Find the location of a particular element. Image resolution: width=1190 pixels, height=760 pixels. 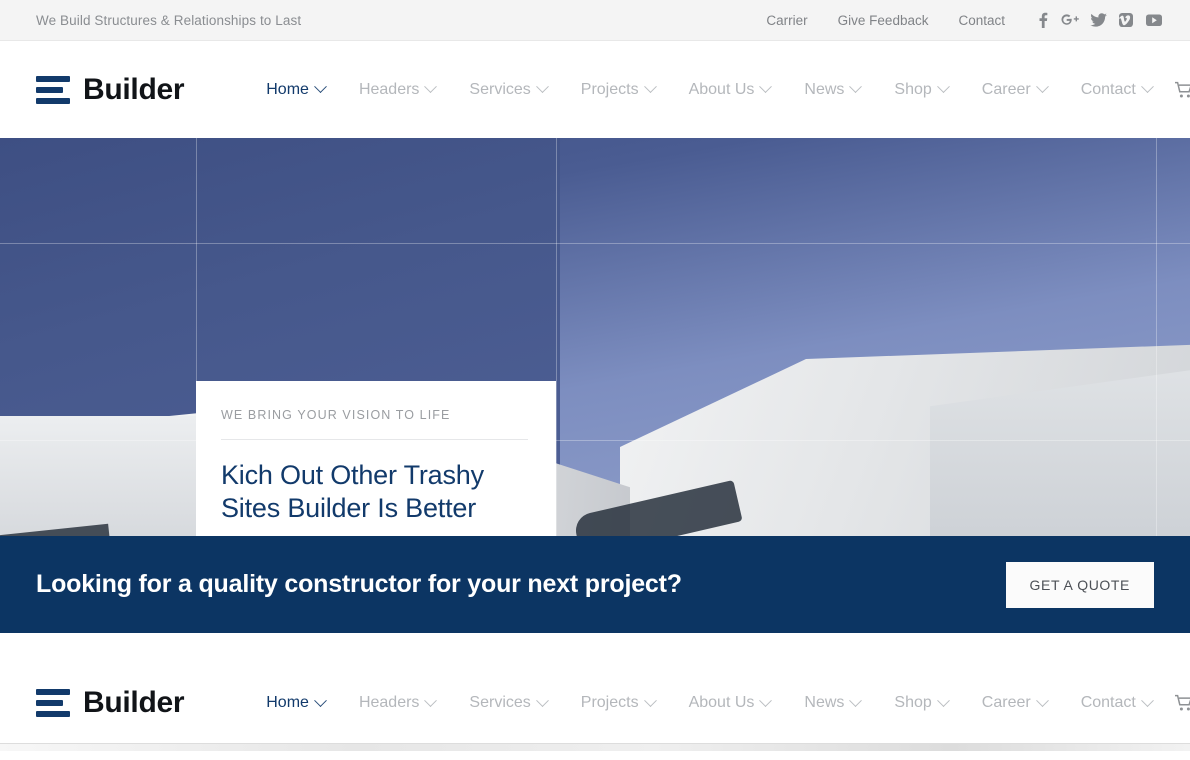

nav-item-shop: Shop is located at coordinates (920, 89).